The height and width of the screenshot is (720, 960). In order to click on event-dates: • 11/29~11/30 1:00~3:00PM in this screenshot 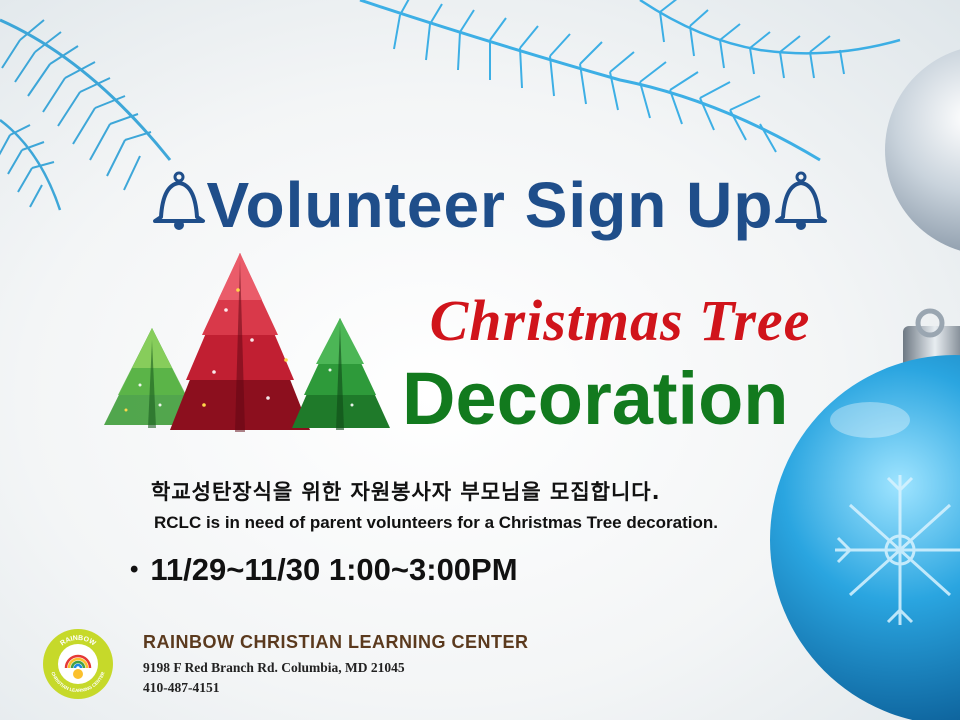, I will do `click(324, 570)`.